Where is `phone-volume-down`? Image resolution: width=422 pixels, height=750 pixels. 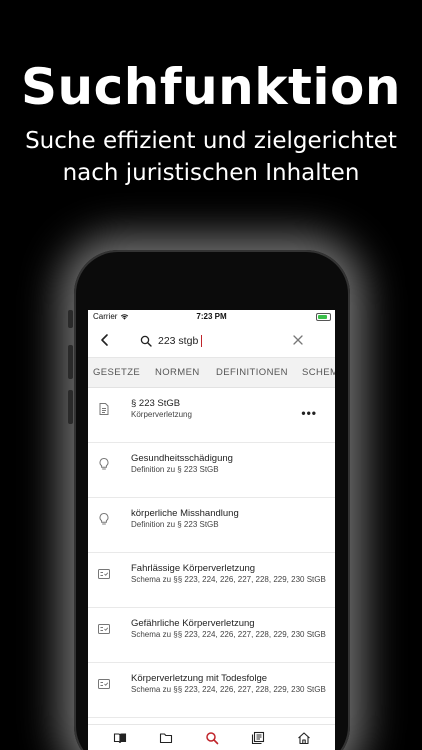 phone-volume-down is located at coordinates (70, 407).